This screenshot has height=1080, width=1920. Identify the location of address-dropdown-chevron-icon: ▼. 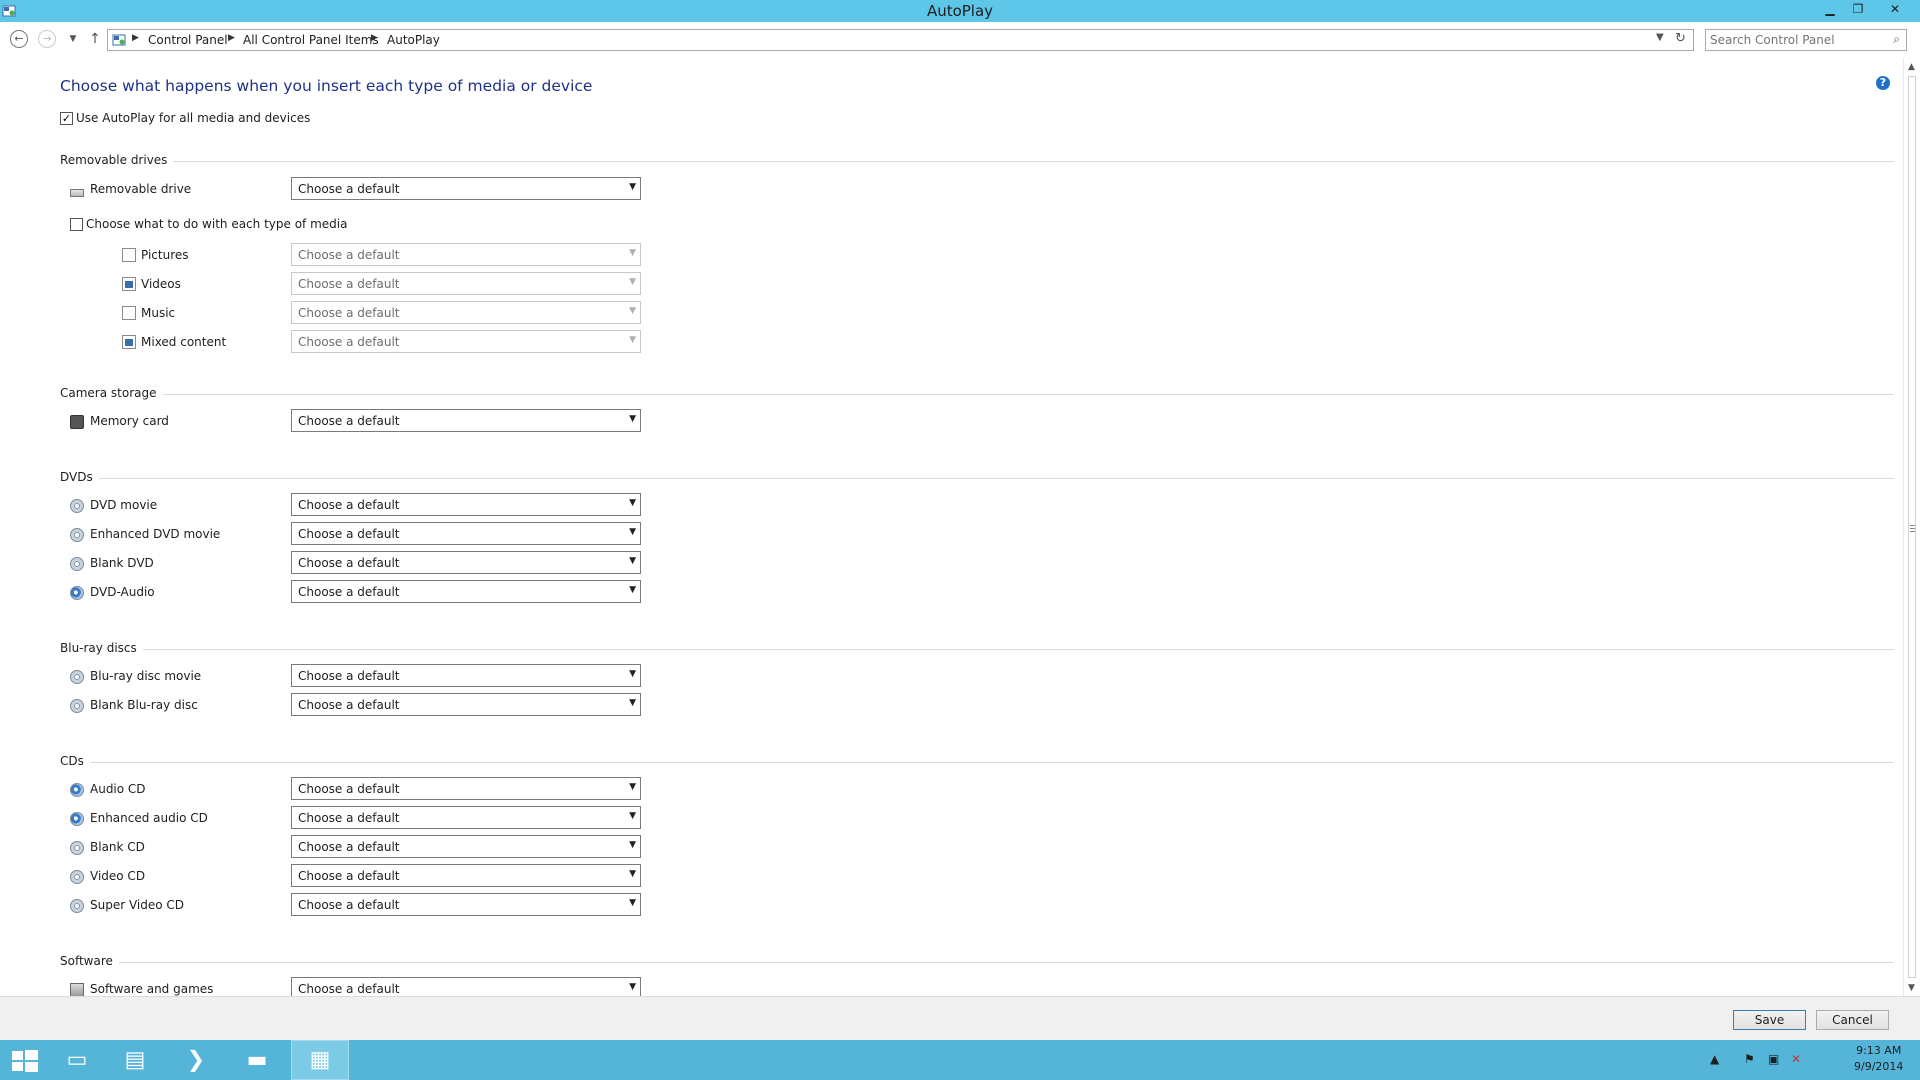
(1660, 37).